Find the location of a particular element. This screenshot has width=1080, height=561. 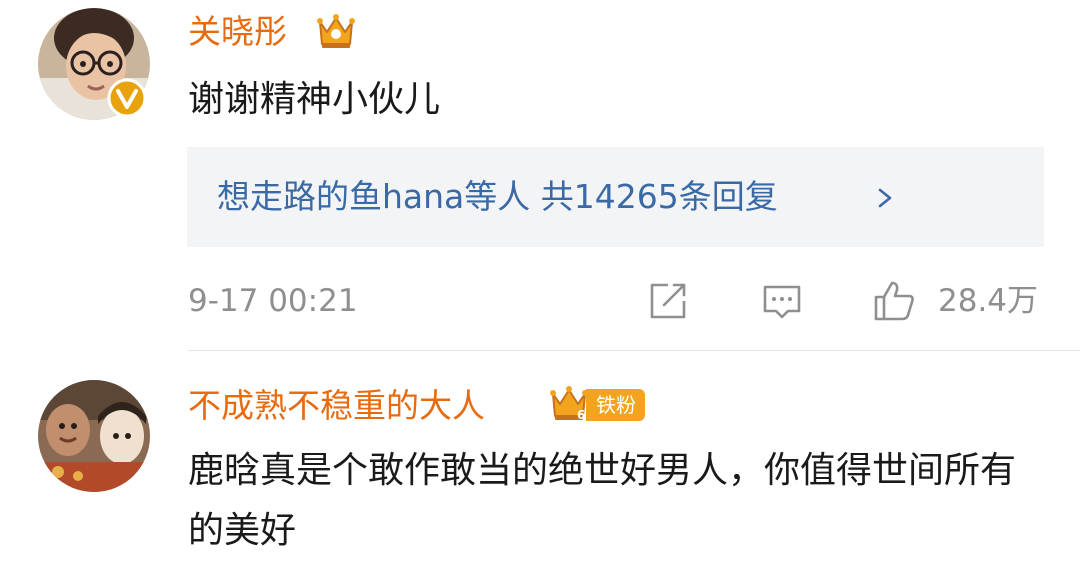

crown-icon: 6 is located at coordinates (569, 403).